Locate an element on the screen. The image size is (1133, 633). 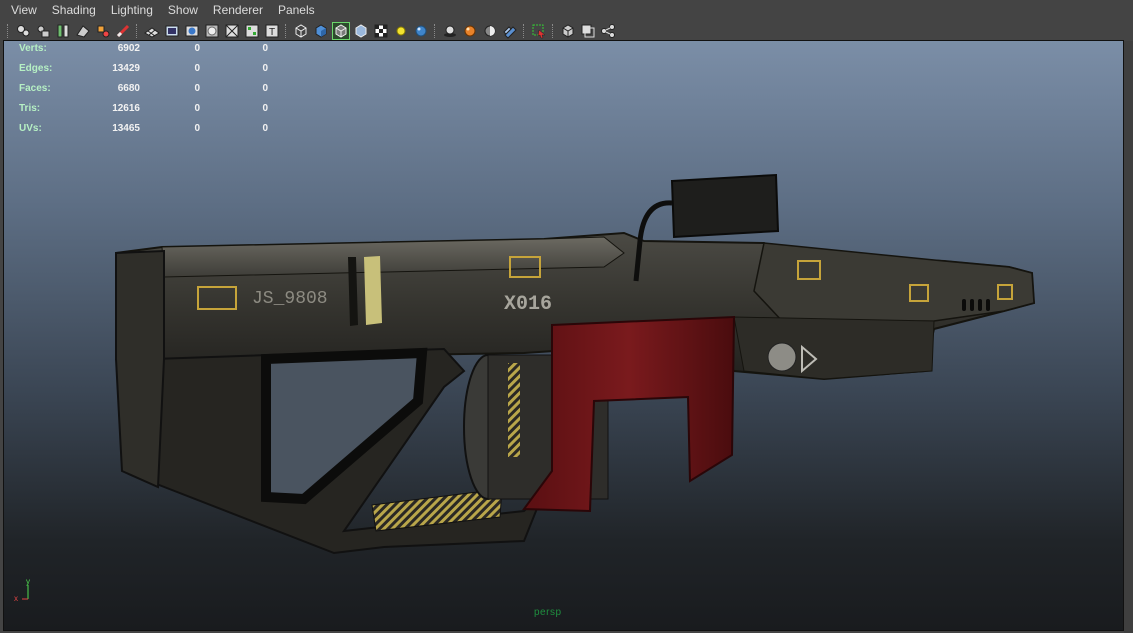
xray-joints-icon is located at coordinates (568, 31).